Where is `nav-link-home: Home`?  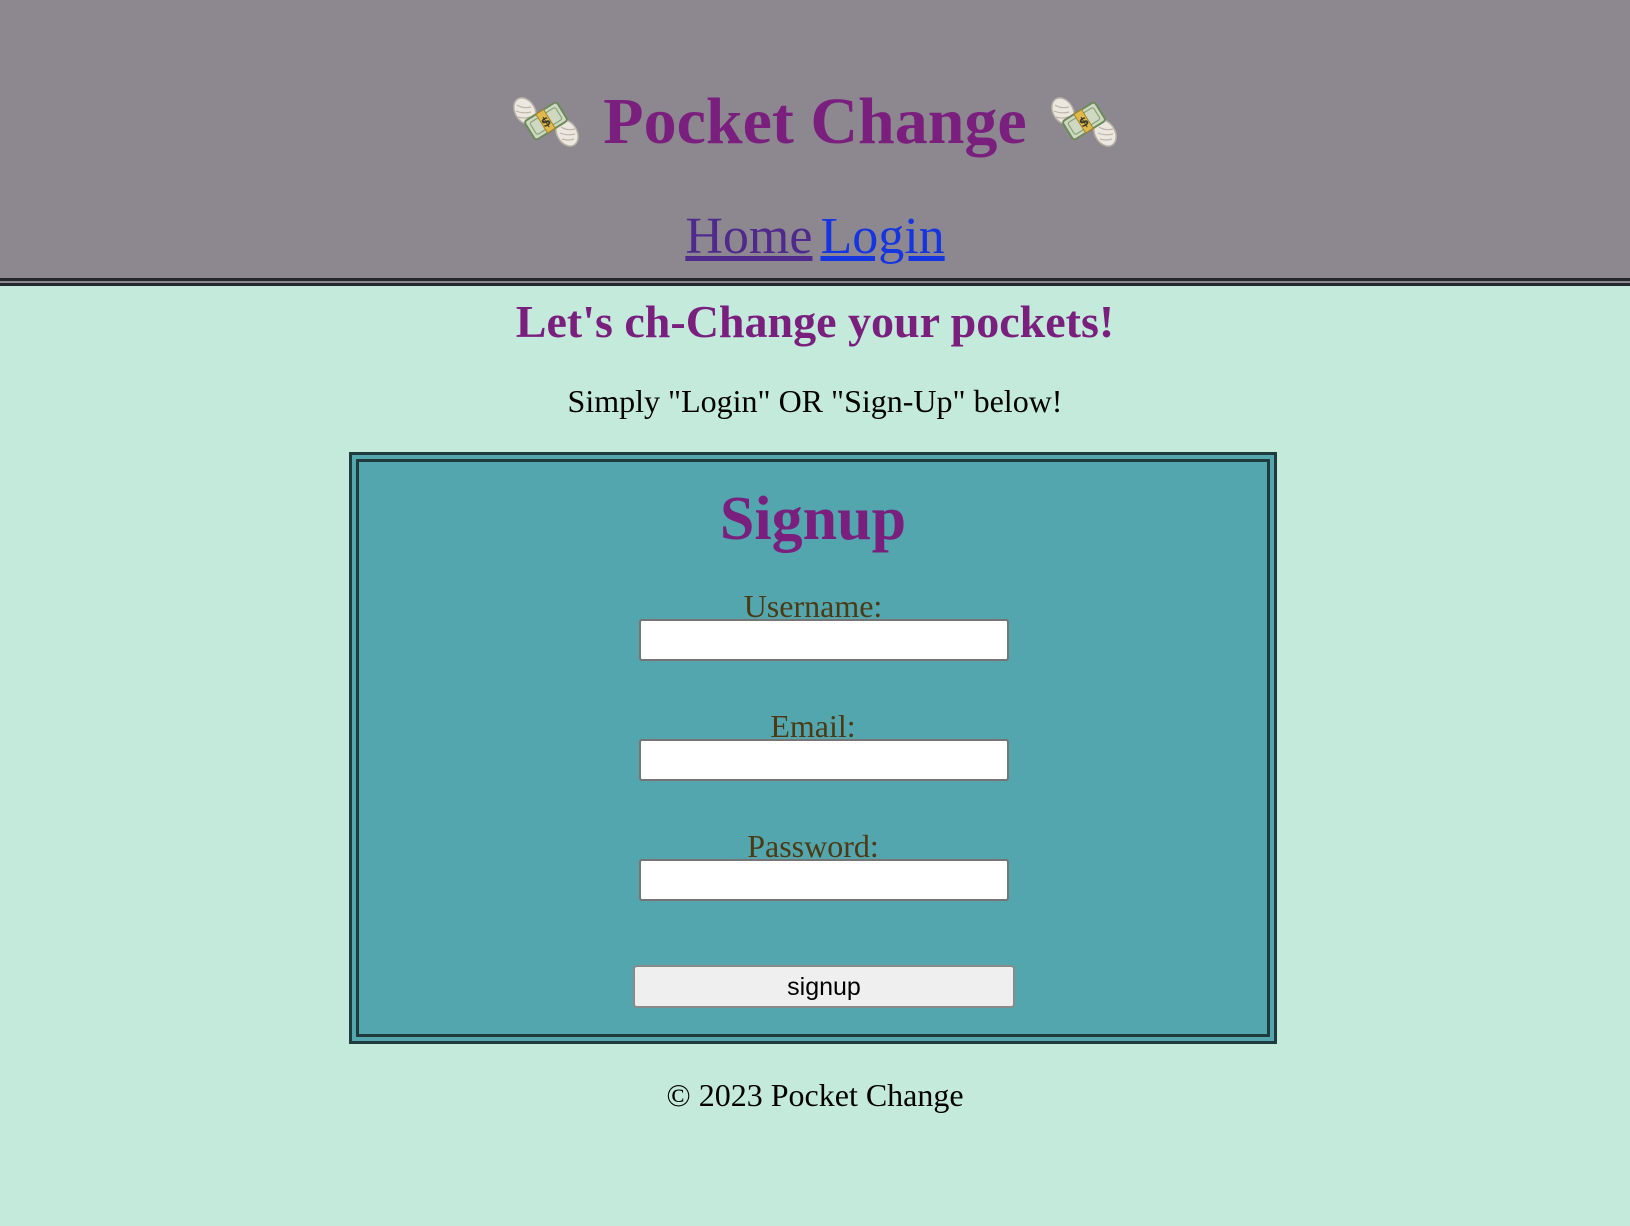
nav-link-home: Home is located at coordinates (748, 236).